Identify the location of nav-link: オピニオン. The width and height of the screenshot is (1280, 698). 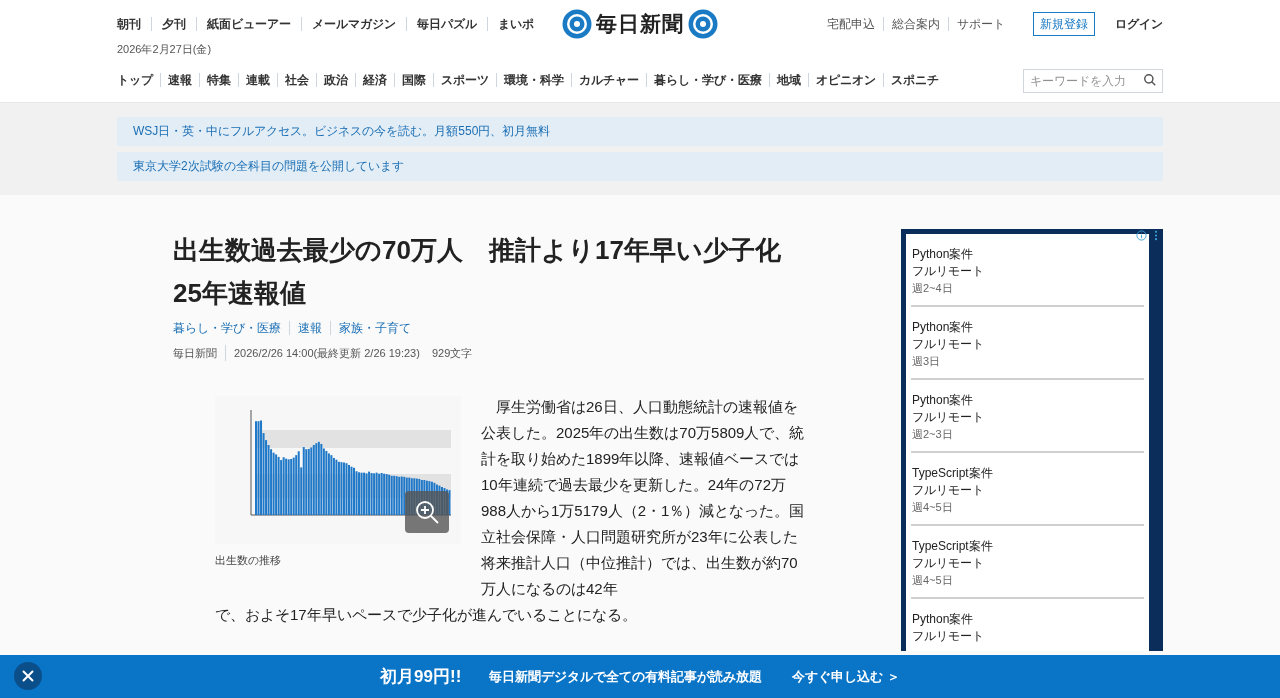
(846, 80).